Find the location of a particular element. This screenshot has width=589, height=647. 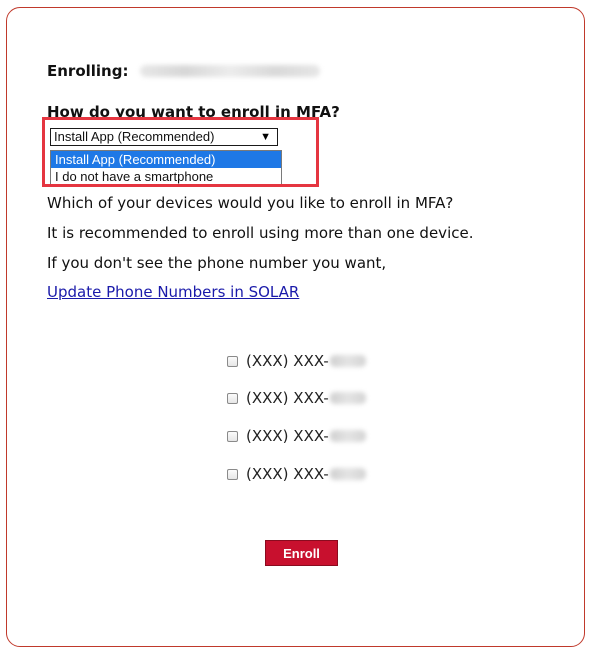

enrolling-label: Enrolling: is located at coordinates (88, 71).